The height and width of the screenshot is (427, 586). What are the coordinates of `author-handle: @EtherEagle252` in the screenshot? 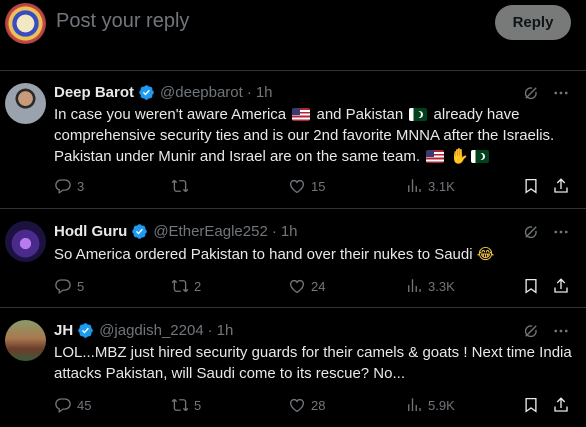 It's located at (210, 231).